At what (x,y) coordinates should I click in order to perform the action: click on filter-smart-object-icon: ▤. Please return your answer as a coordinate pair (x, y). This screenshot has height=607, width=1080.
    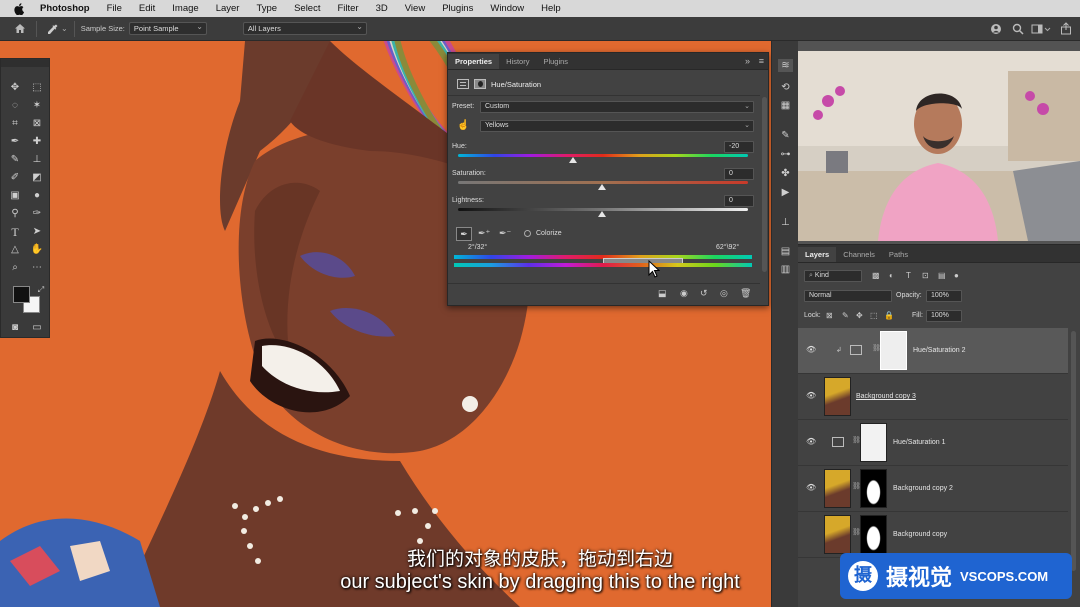
    Looking at the image, I should click on (942, 275).